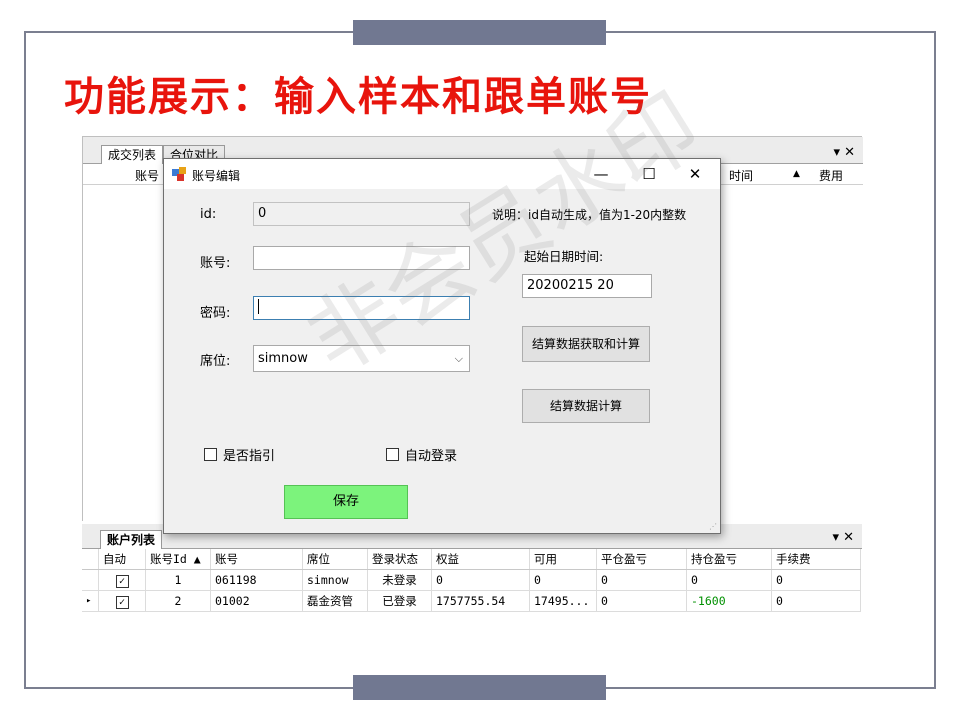 This screenshot has width=960, height=720. What do you see at coordinates (215, 361) in the screenshot?
I see `seat-label: 席位:` at bounding box center [215, 361].